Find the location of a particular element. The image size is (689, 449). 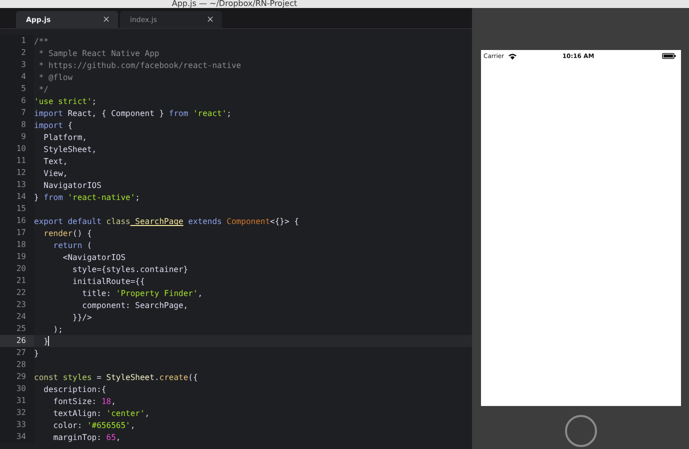

code-line: * @flow is located at coordinates (55, 77).